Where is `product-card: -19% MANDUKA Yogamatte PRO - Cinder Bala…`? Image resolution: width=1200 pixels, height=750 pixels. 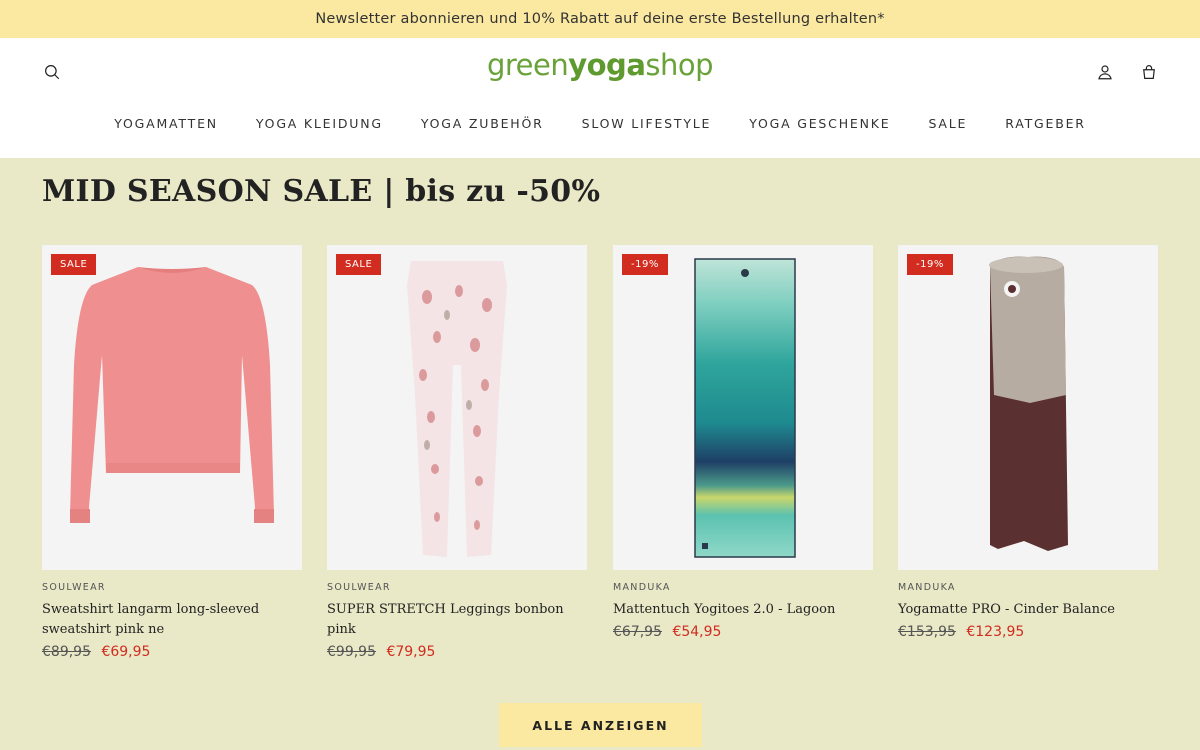
product-card: -19% MANDUKA Yogamatte PRO - Cinder Bala… is located at coordinates (1028, 442).